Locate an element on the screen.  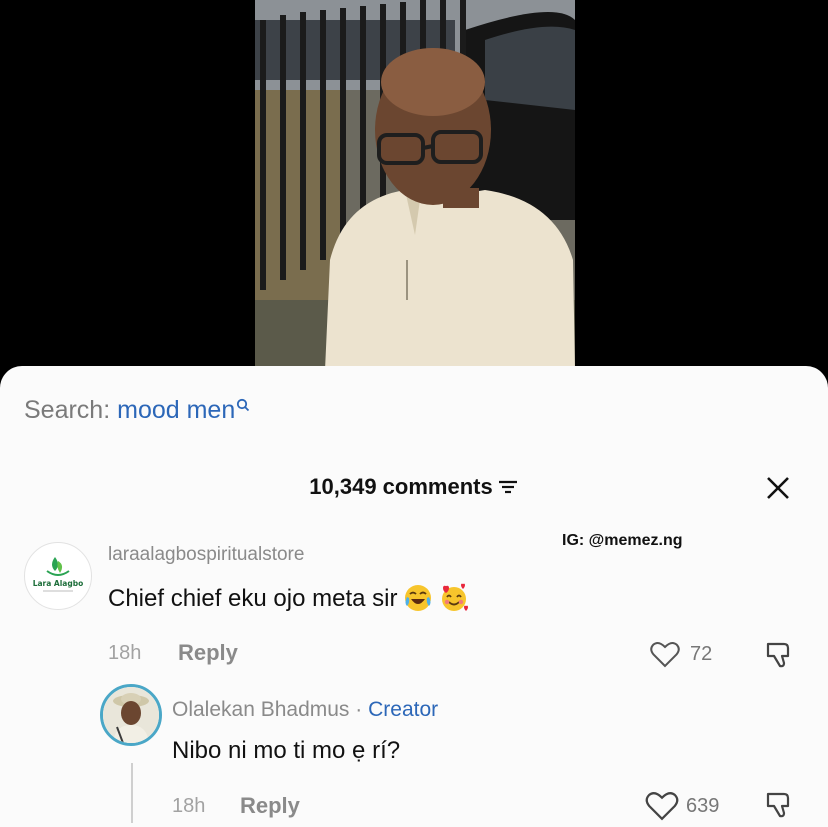
smiling-face-with-hearts-emoji is located at coordinates (455, 597).